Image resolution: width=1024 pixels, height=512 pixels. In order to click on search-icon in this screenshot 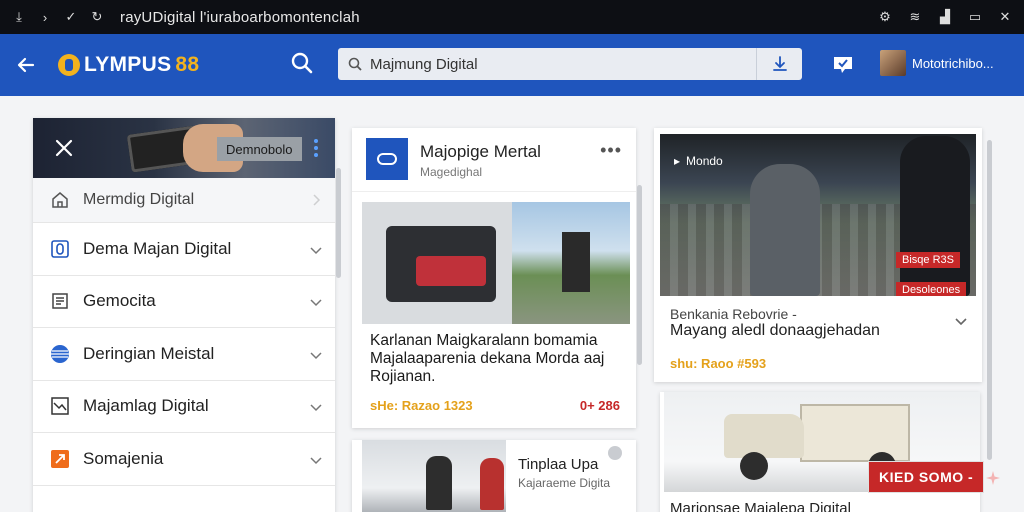, I will do `click(302, 63)`.